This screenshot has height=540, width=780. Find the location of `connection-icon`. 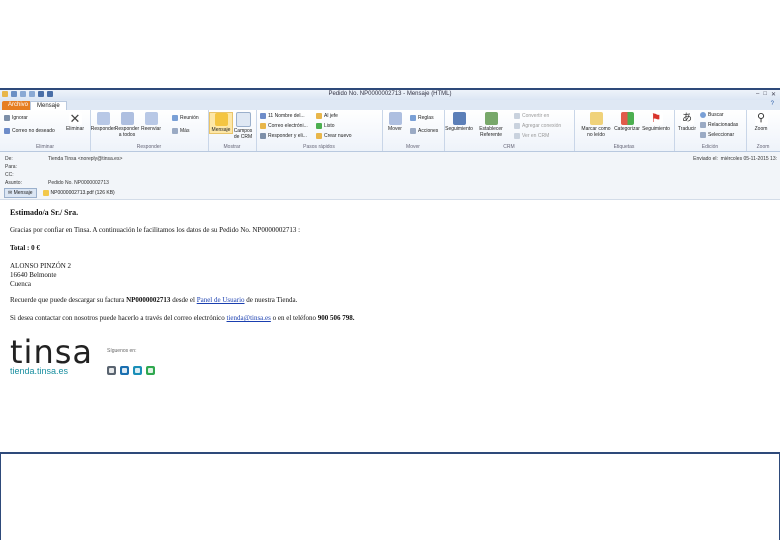

connection-icon is located at coordinates (517, 126).